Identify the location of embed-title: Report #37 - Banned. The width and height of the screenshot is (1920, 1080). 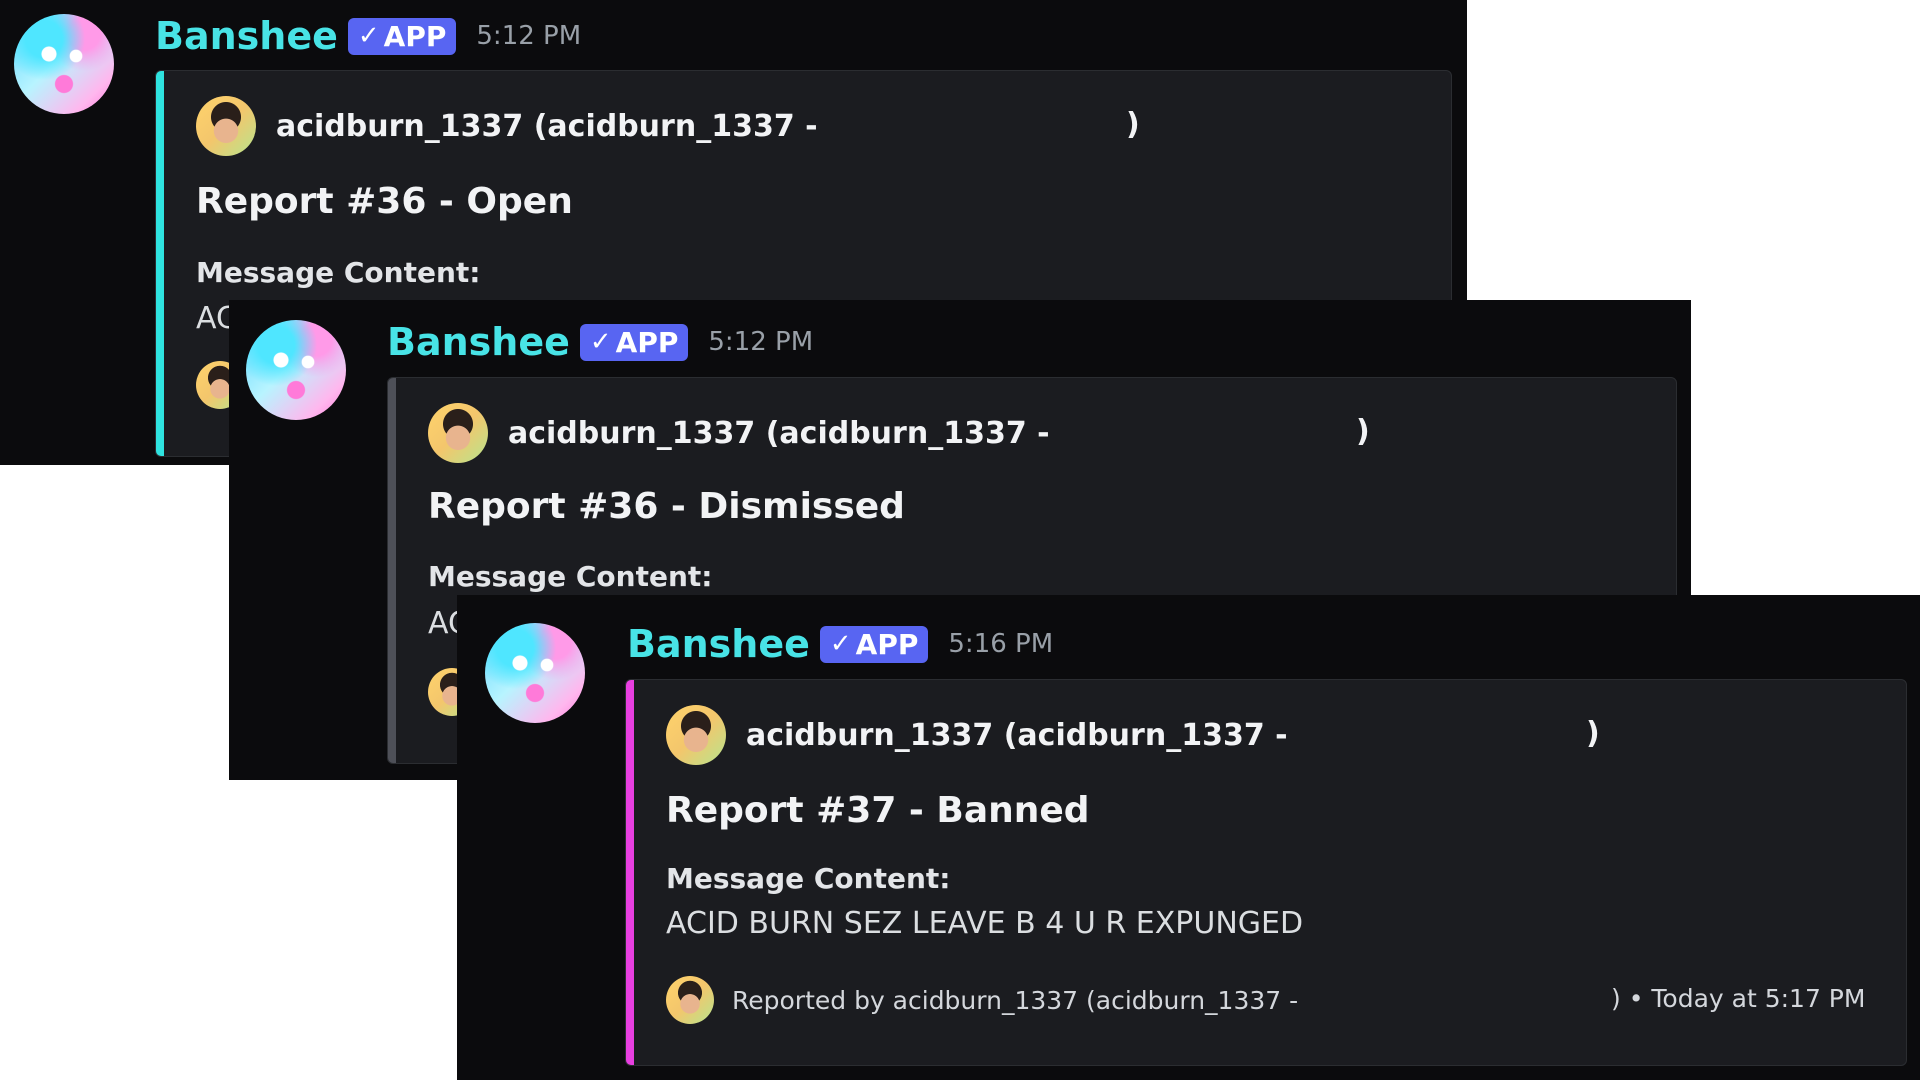
(878, 810).